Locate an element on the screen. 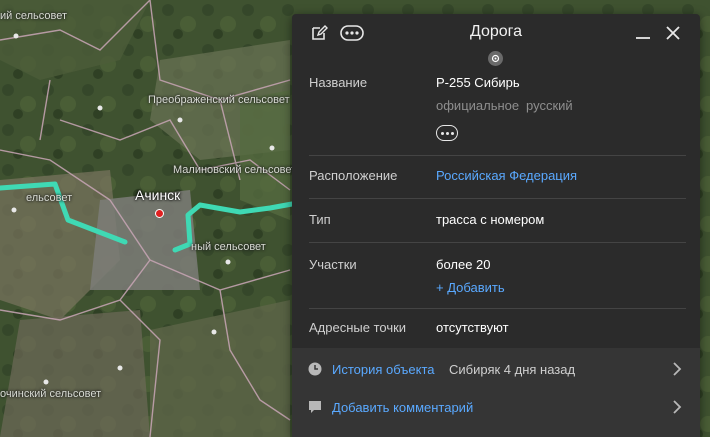 This screenshot has width=710, height=437. address-points-label: Адресные точки is located at coordinates (358, 327).